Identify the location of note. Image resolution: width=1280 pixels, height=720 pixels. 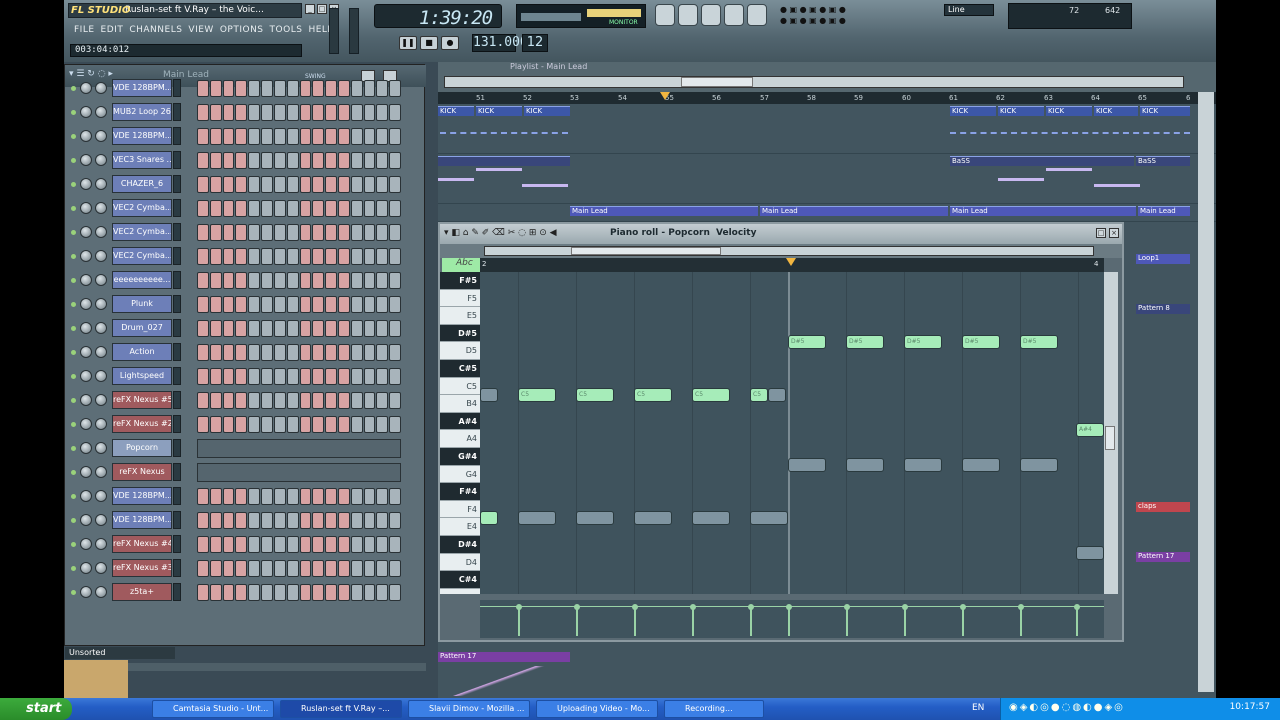
(923, 465).